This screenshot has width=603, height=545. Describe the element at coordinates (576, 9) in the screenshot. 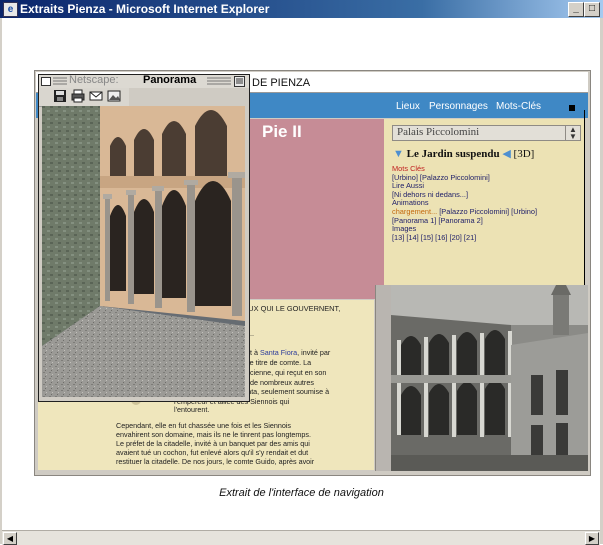

I see `minimize-button: _` at that location.